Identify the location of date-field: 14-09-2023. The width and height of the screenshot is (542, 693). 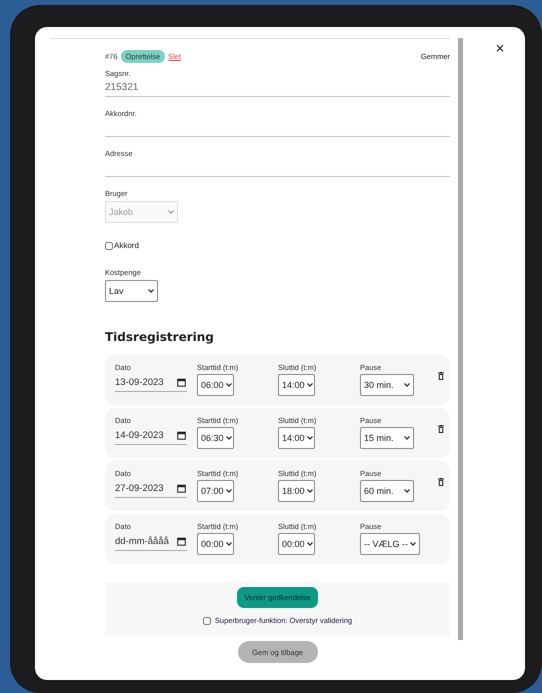
(151, 436).